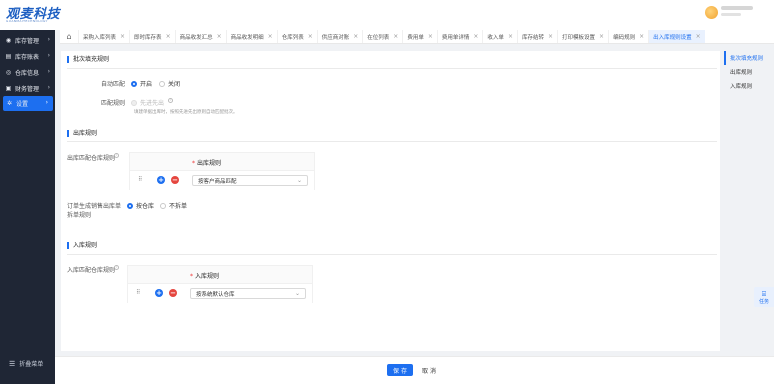  Describe the element at coordinates (152, 103) in the screenshot. I see `radio-label: 先进先出` at that location.